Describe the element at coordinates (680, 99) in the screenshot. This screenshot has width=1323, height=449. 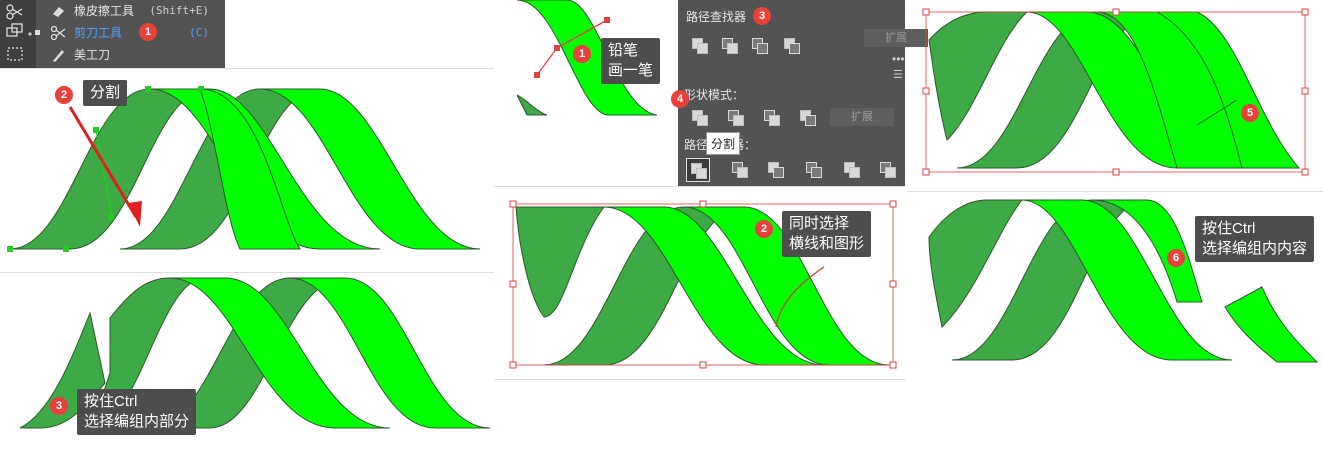
I see `step-badge: 4` at that location.